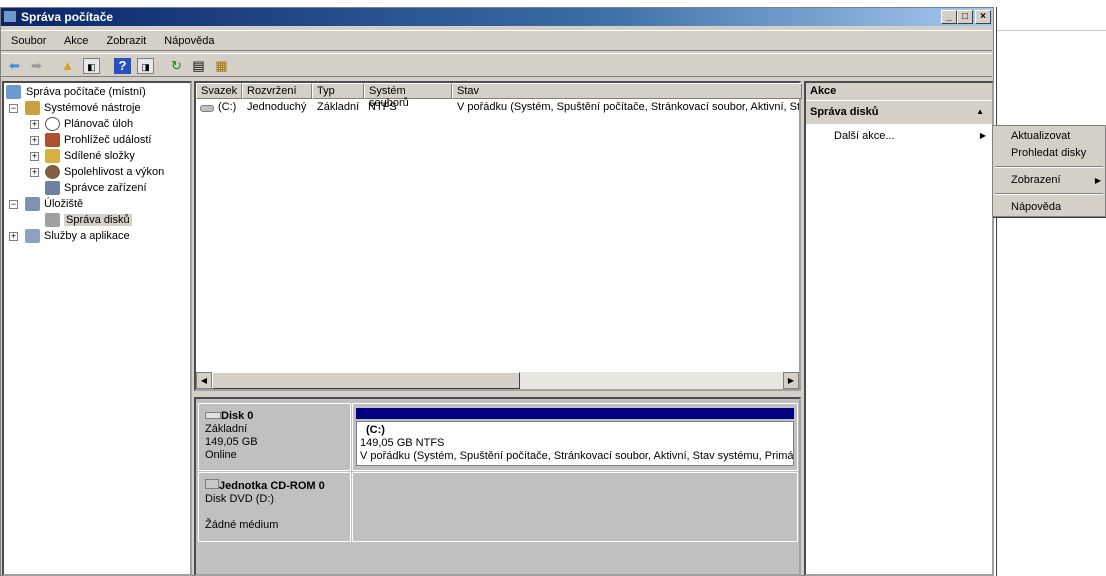 Image resolution: width=1106 pixels, height=576 pixels. Describe the element at coordinates (627, 91) in the screenshot. I see `column-header-status: Stav` at that location.